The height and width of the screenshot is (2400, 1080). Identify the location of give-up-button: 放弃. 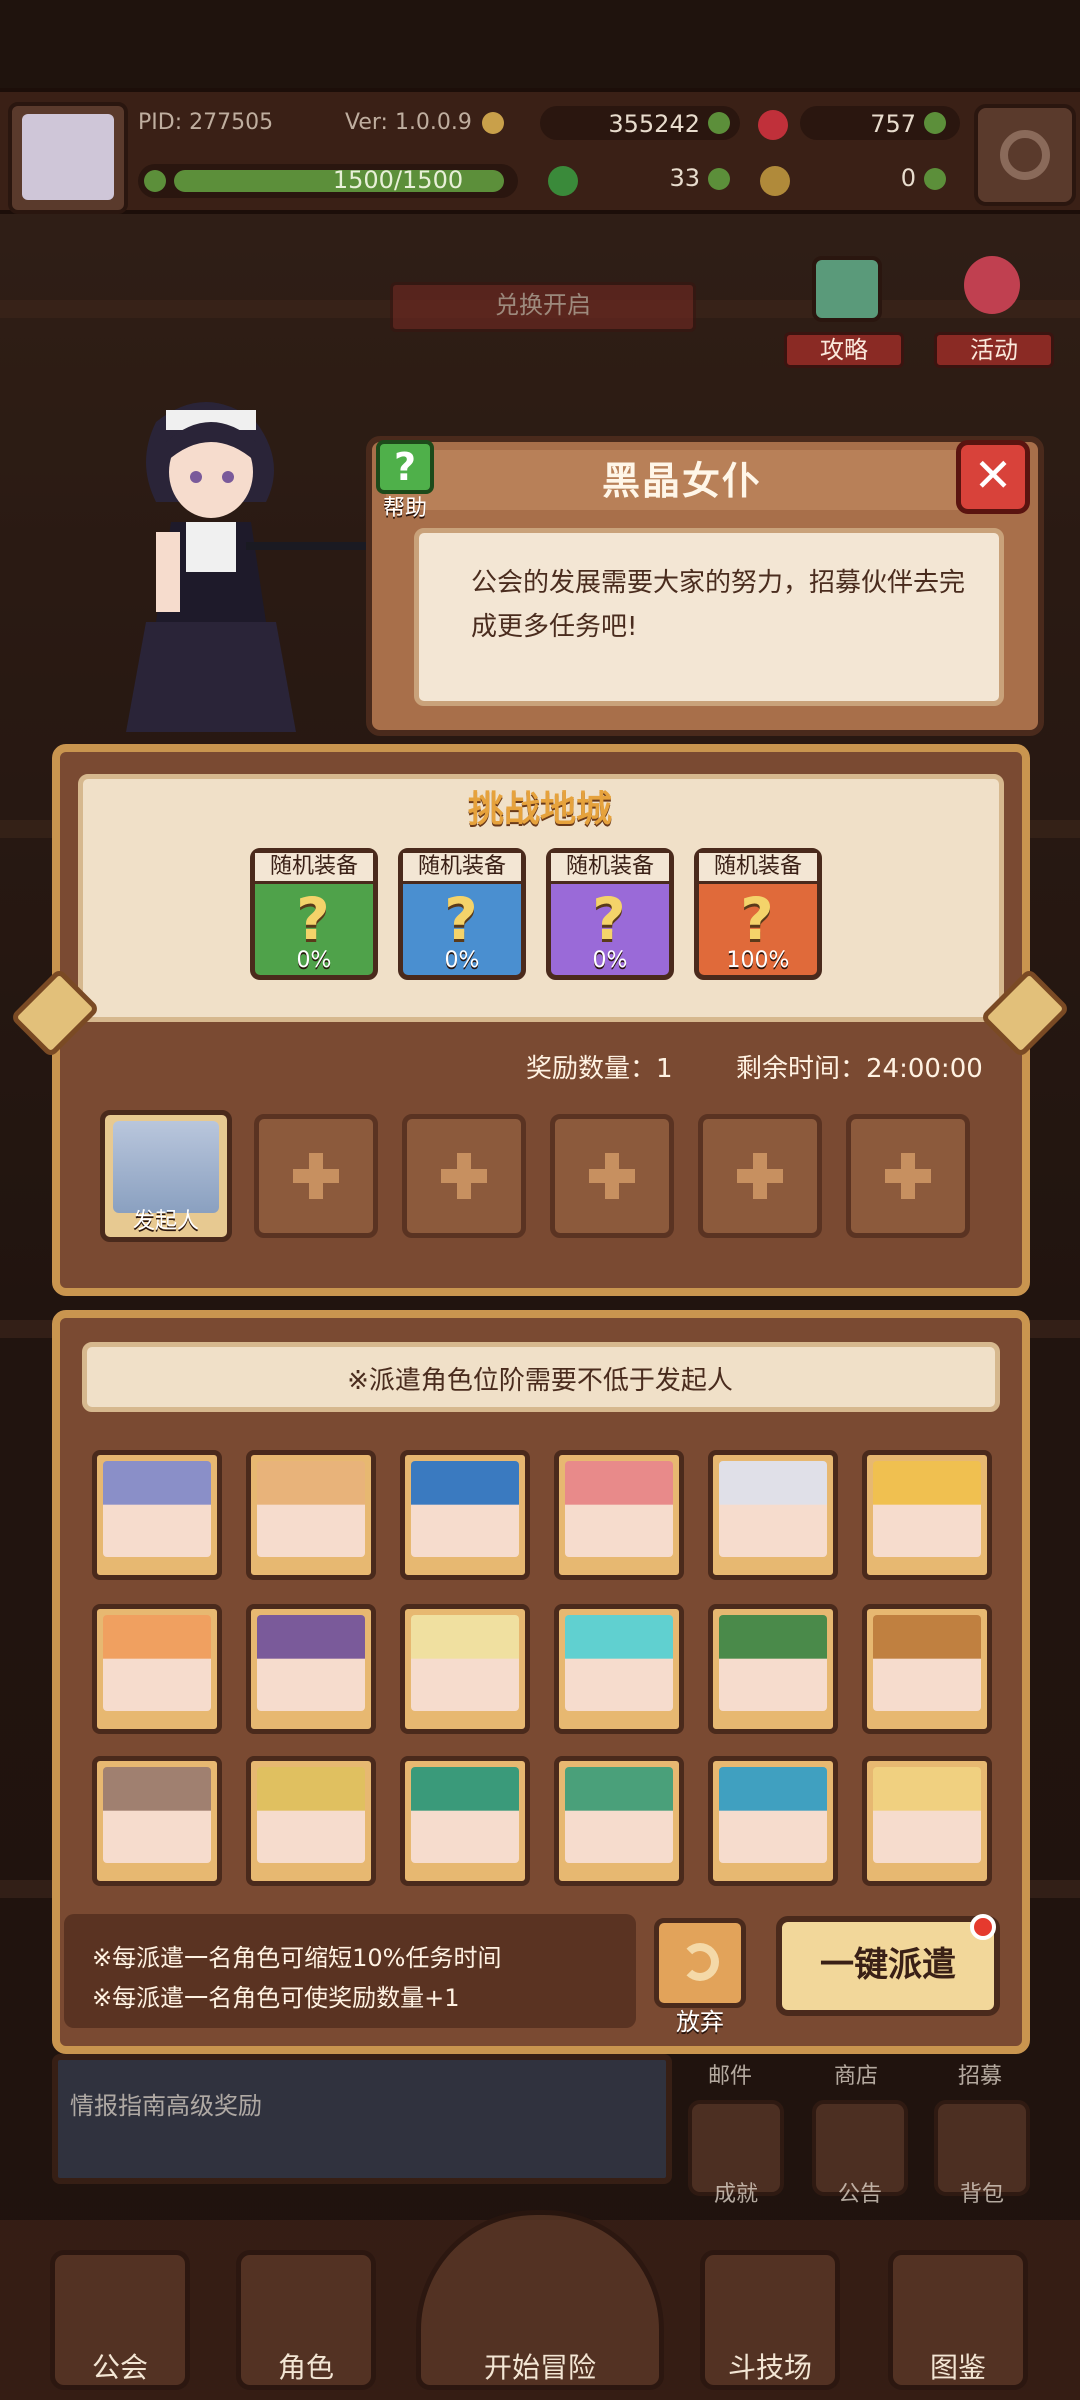
(700, 1977).